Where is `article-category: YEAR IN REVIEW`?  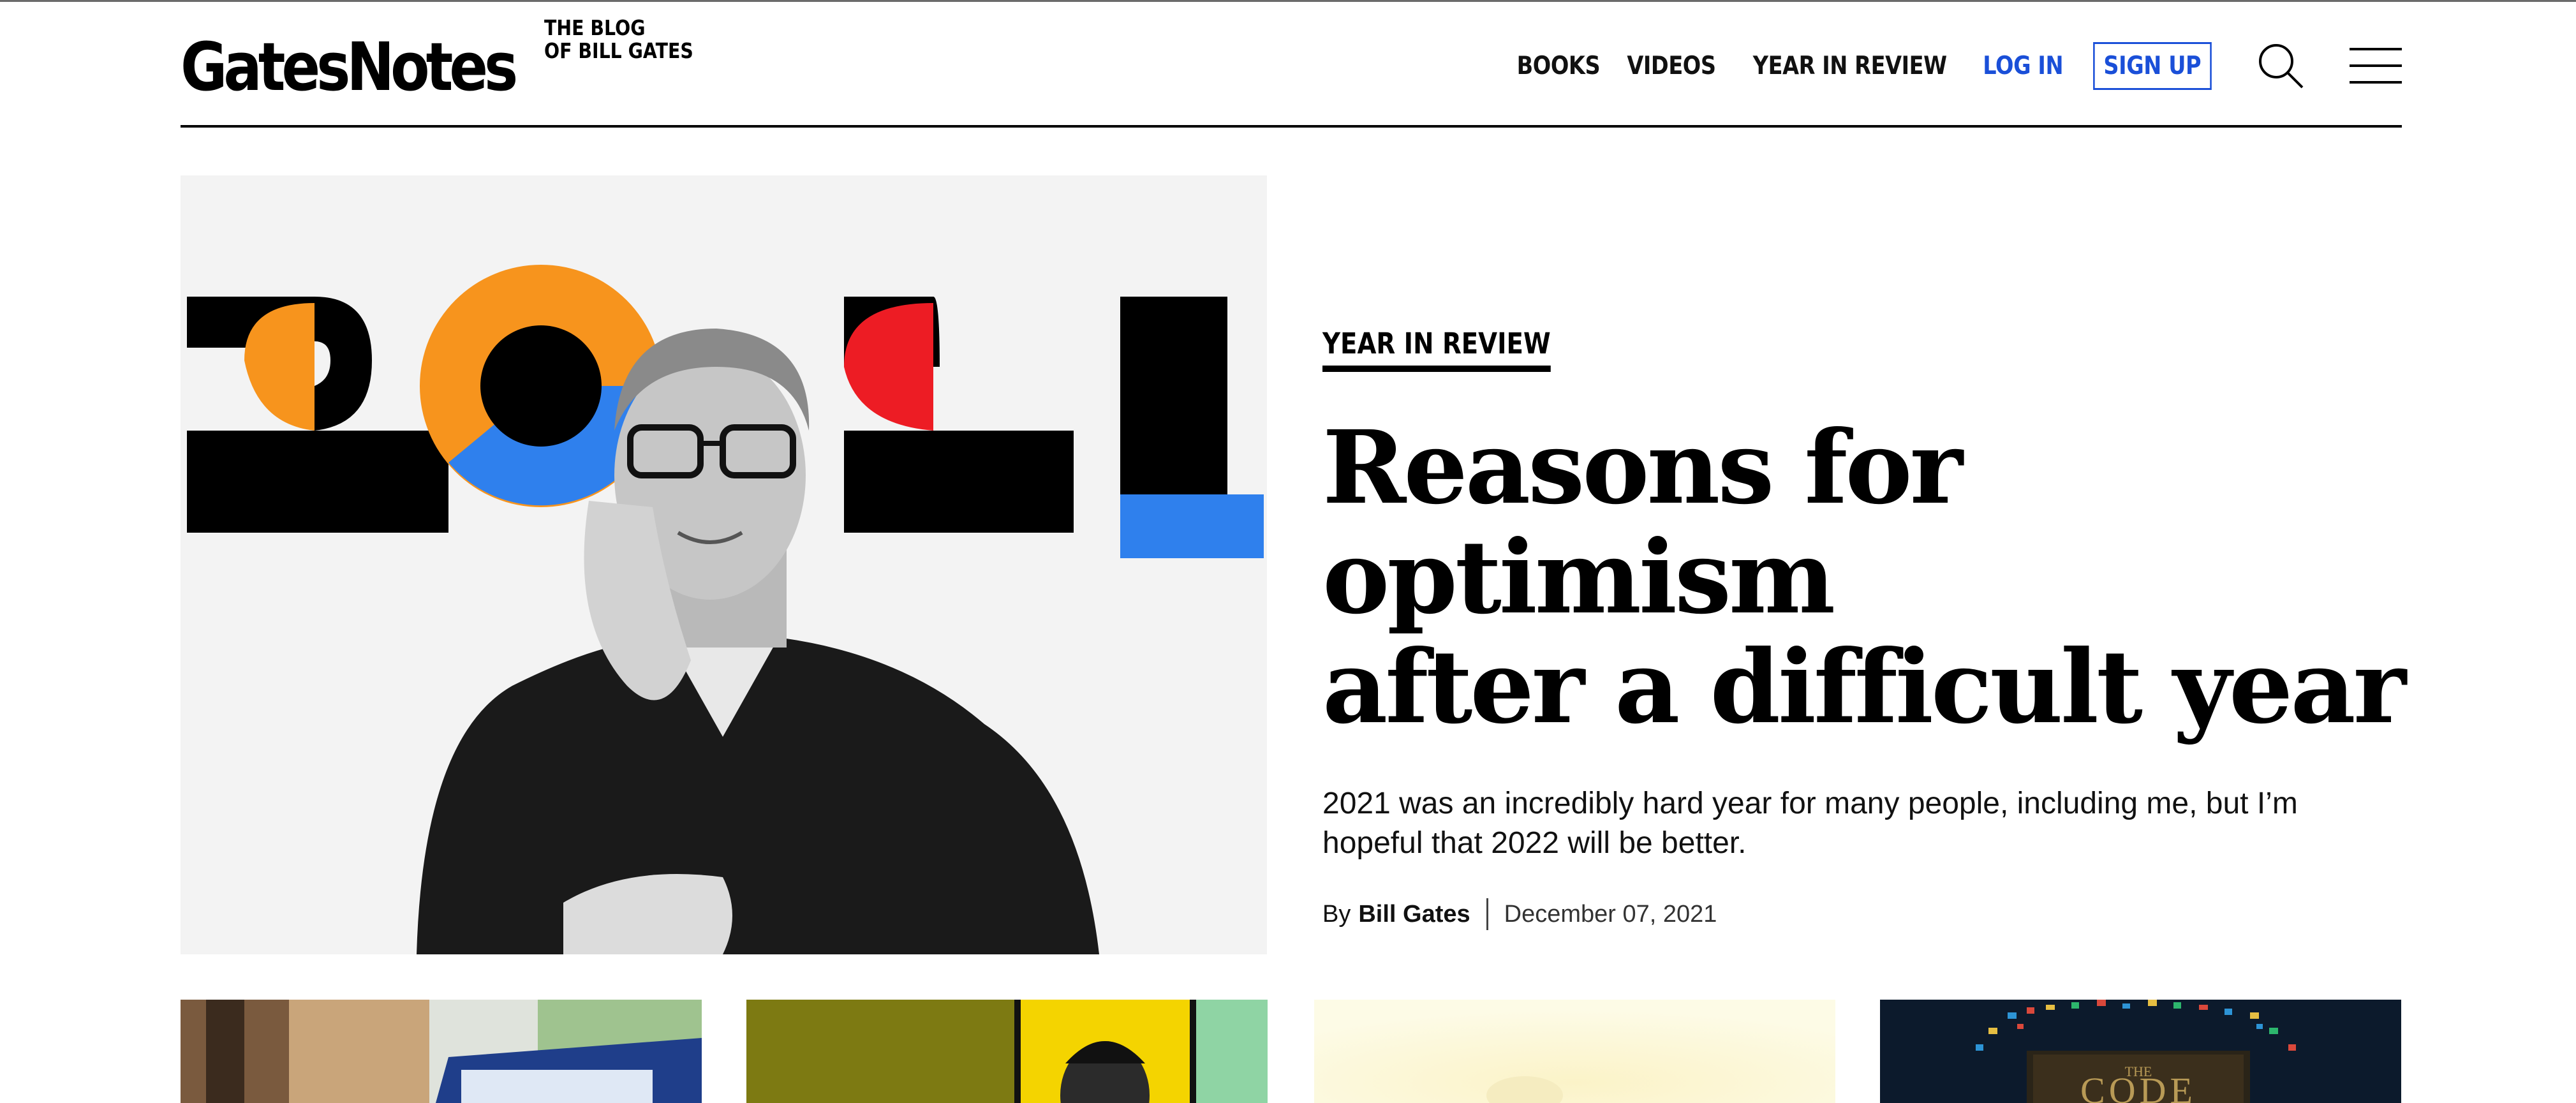 article-category: YEAR IN REVIEW is located at coordinates (1436, 349).